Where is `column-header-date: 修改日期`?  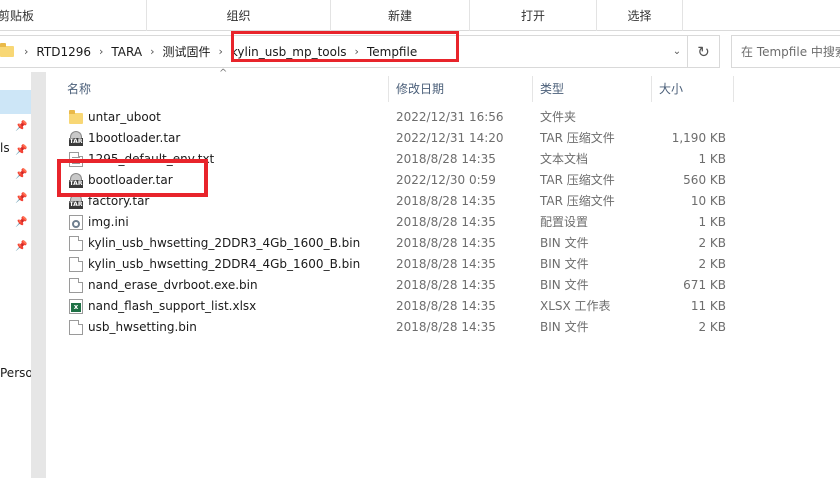 column-header-date: 修改日期 is located at coordinates (420, 88).